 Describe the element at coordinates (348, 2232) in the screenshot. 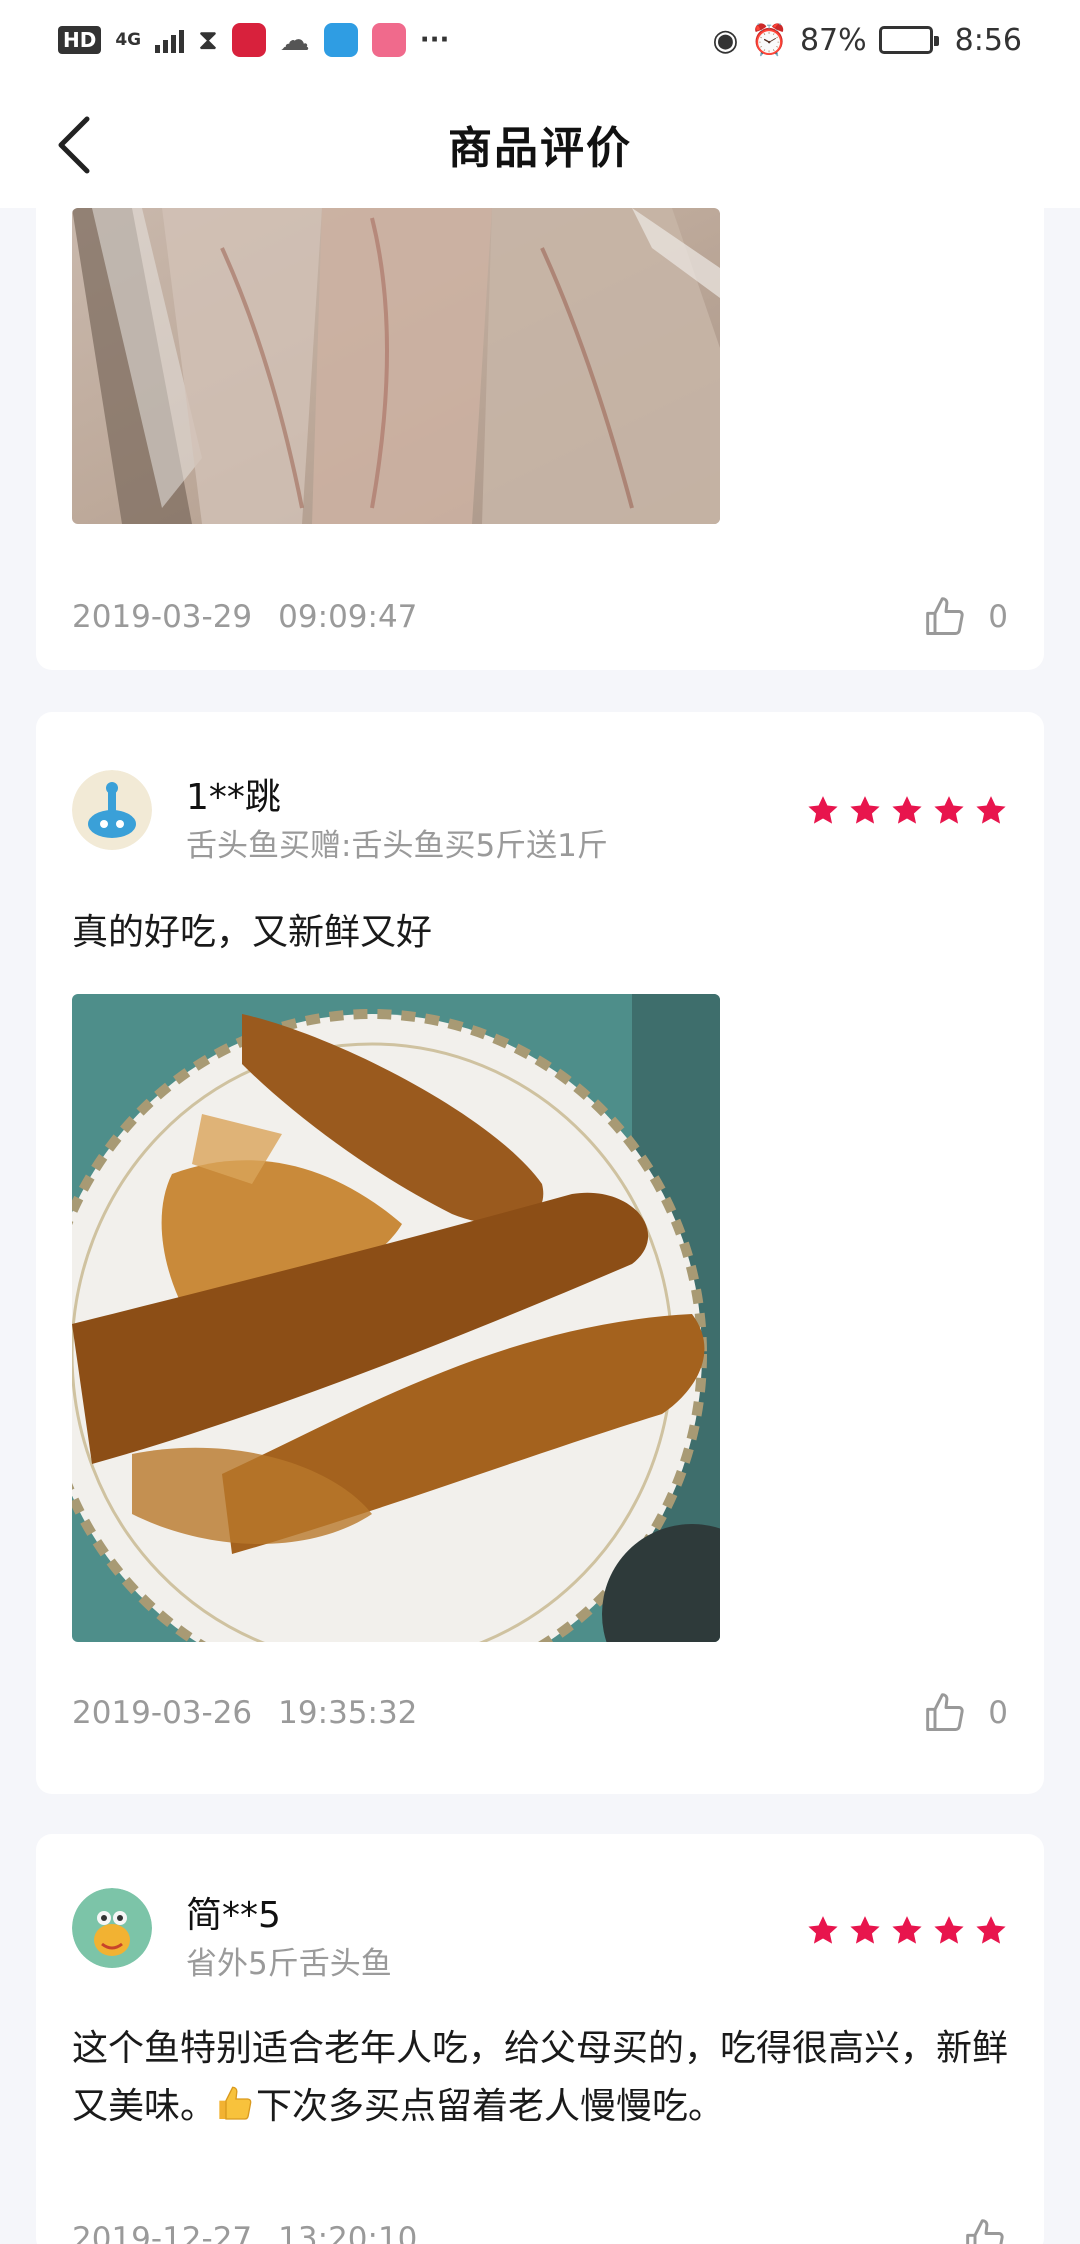

I see `review-time: 13:20:10` at that location.